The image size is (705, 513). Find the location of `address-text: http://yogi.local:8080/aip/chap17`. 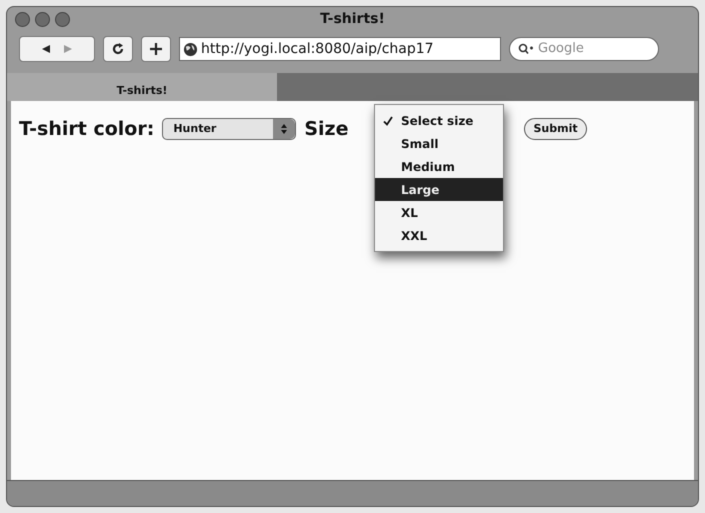

address-text: http://yogi.local:8080/aip/chap17 is located at coordinates (317, 49).